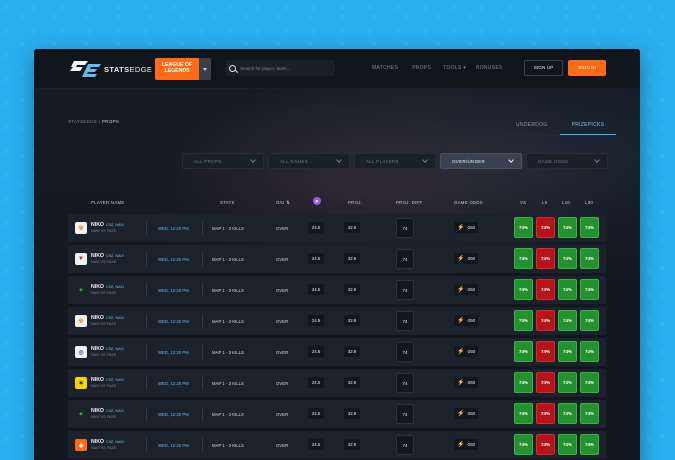 This screenshot has height=460, width=675. Describe the element at coordinates (588, 128) in the screenshot. I see `tab-prizepicks: PRIZEPICKS` at that location.